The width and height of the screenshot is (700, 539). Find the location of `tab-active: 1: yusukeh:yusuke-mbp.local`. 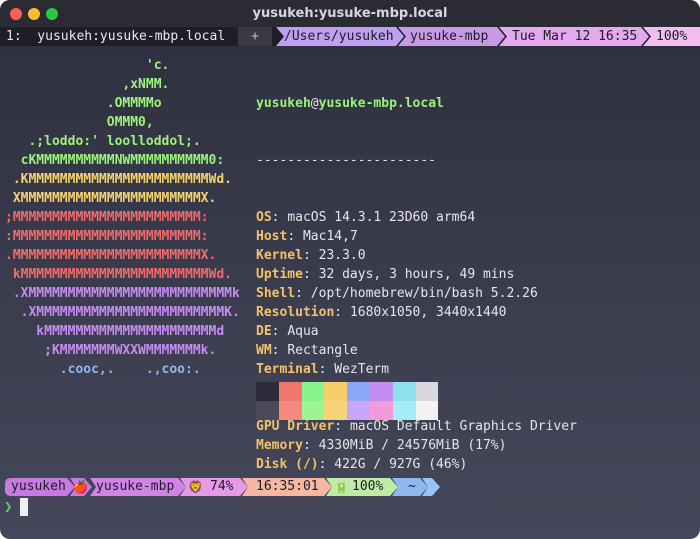

tab-active: 1: yusukeh:yusuke-mbp.local is located at coordinates (117, 36).